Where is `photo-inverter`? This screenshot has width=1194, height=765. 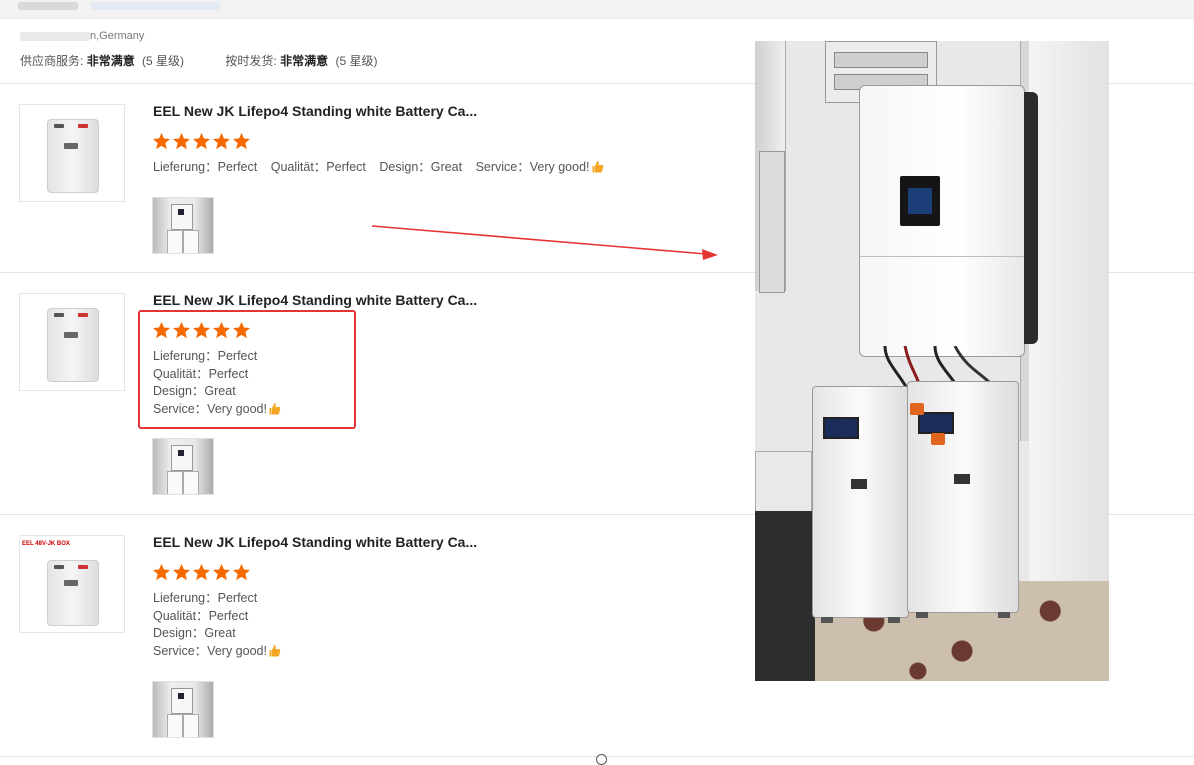
photo-inverter is located at coordinates (948, 221).